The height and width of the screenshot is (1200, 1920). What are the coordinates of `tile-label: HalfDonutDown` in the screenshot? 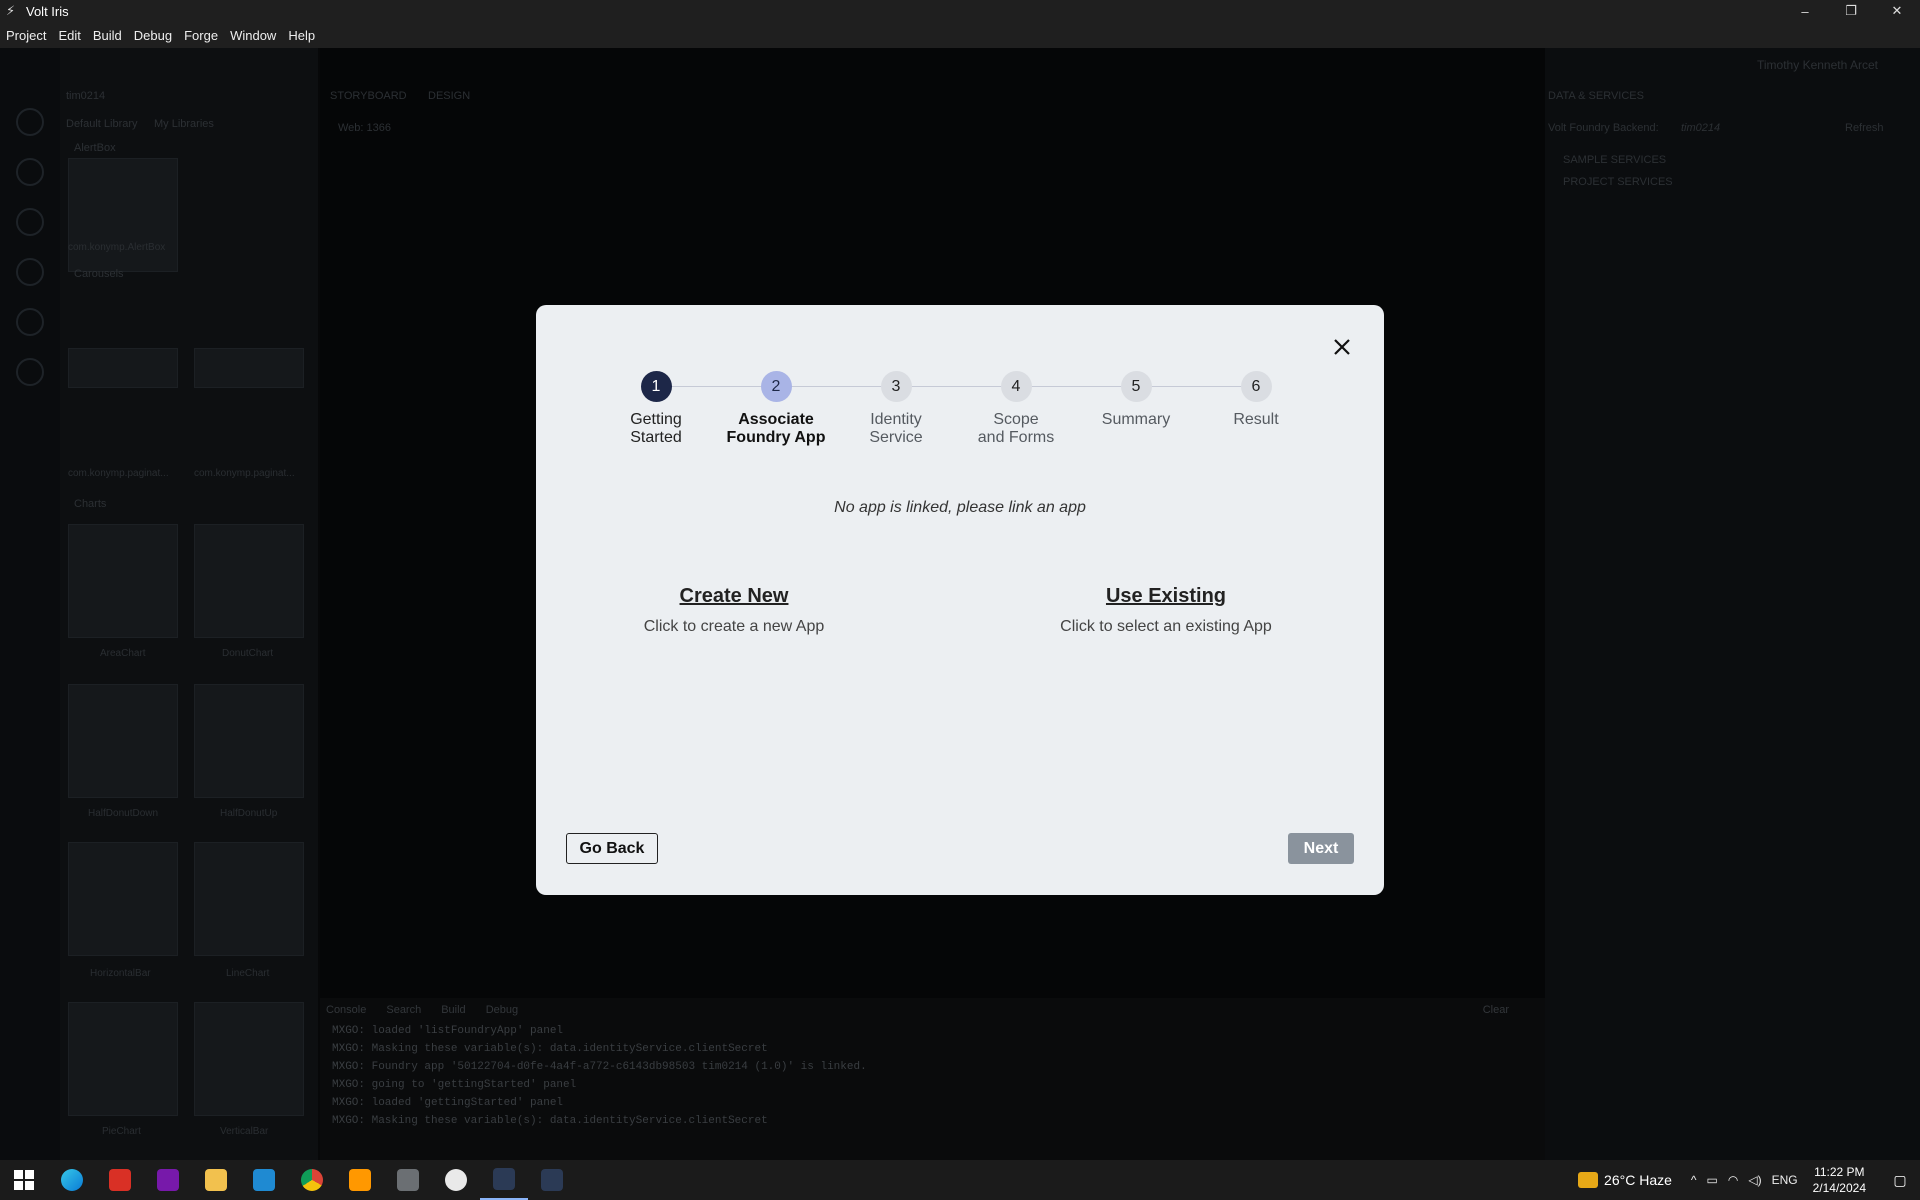 It's located at (123, 813).